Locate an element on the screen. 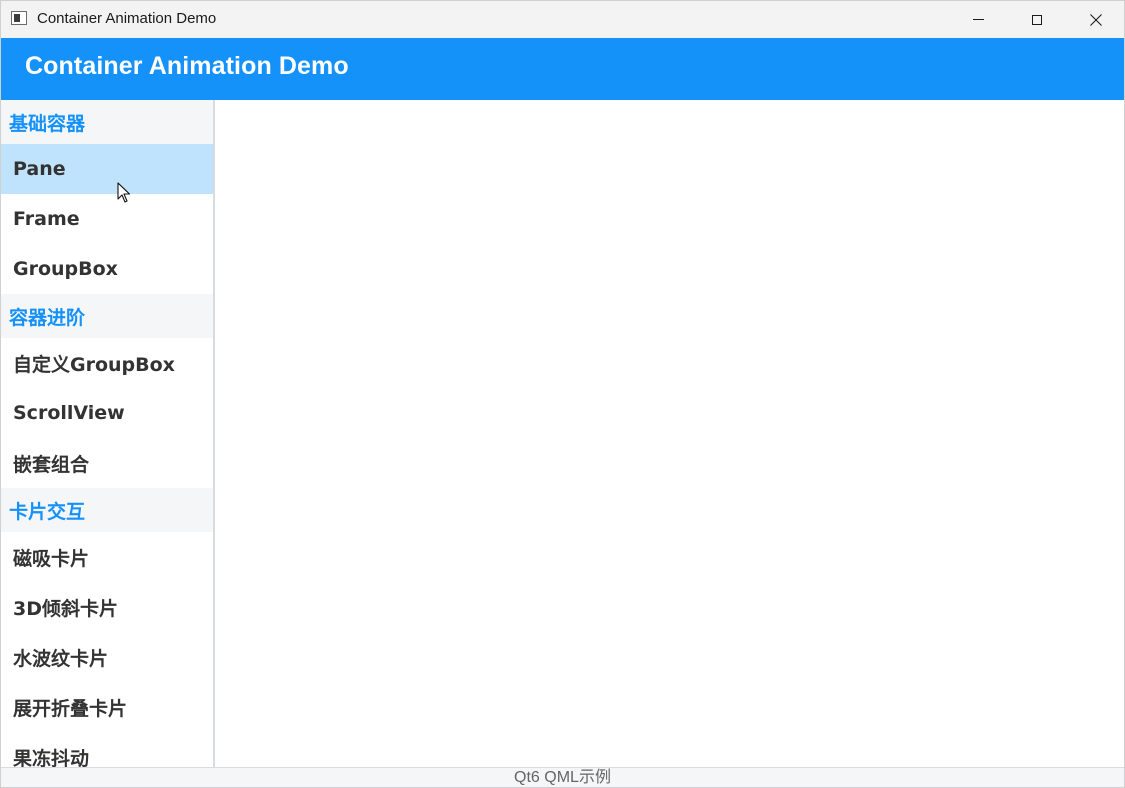  close-button is located at coordinates (1095, 19).